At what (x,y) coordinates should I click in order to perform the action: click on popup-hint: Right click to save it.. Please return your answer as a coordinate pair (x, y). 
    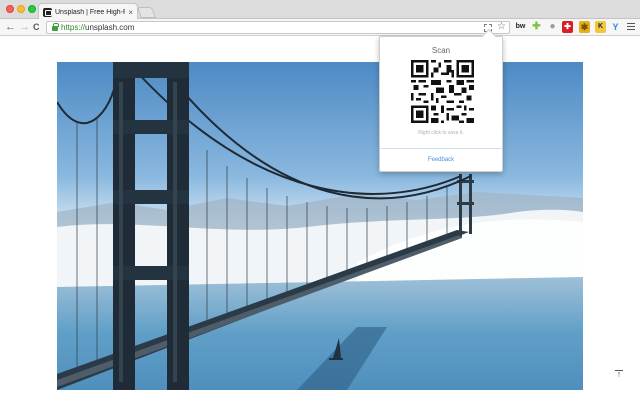
    Looking at the image, I should click on (441, 133).